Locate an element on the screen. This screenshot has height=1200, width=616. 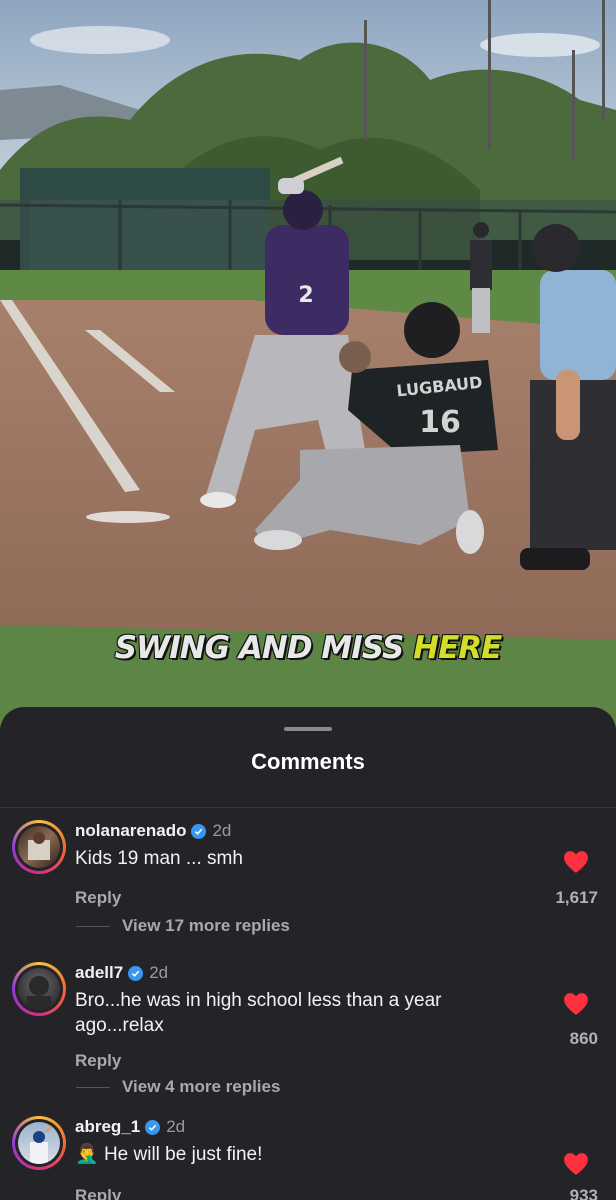
comment-username: abreg_1 is located at coordinates (107, 1127).